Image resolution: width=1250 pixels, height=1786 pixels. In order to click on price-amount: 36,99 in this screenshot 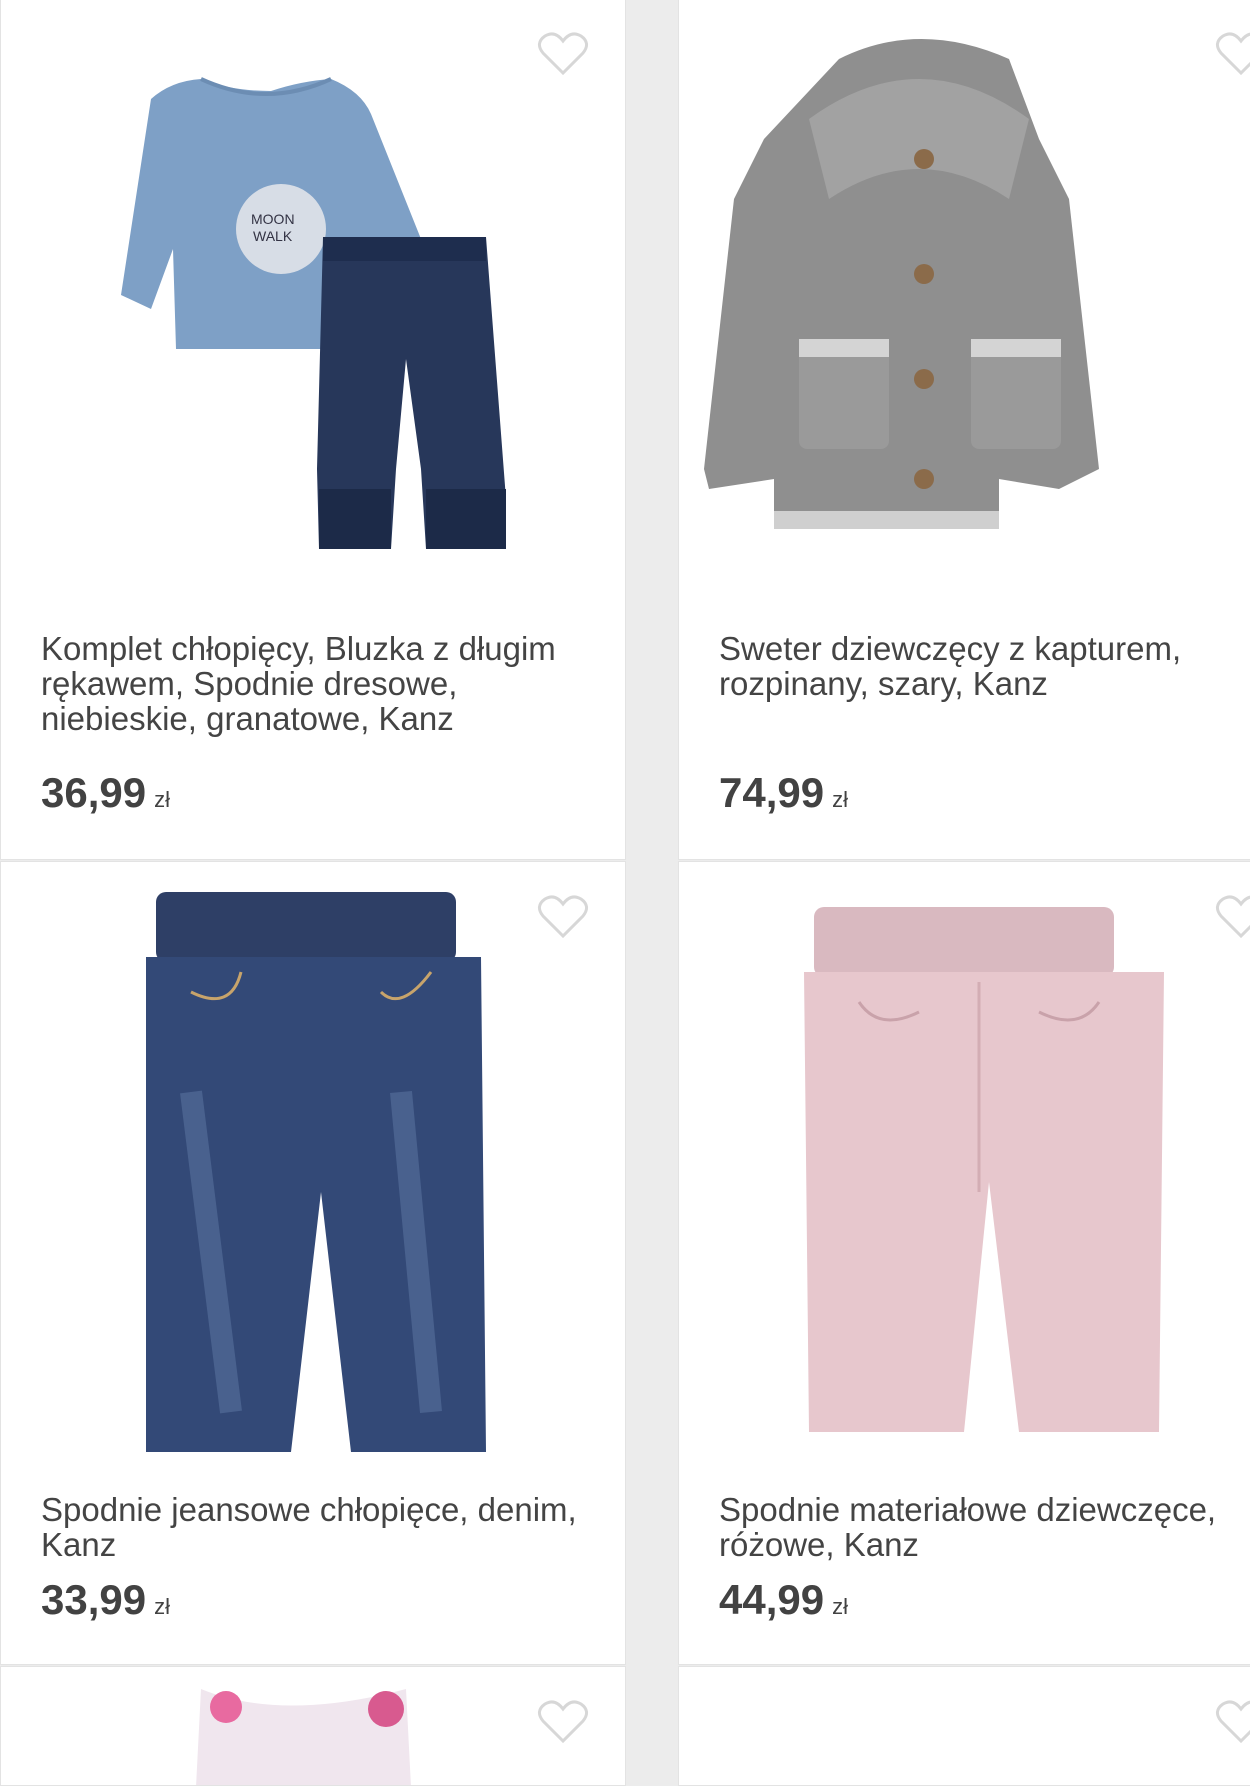, I will do `click(94, 792)`.